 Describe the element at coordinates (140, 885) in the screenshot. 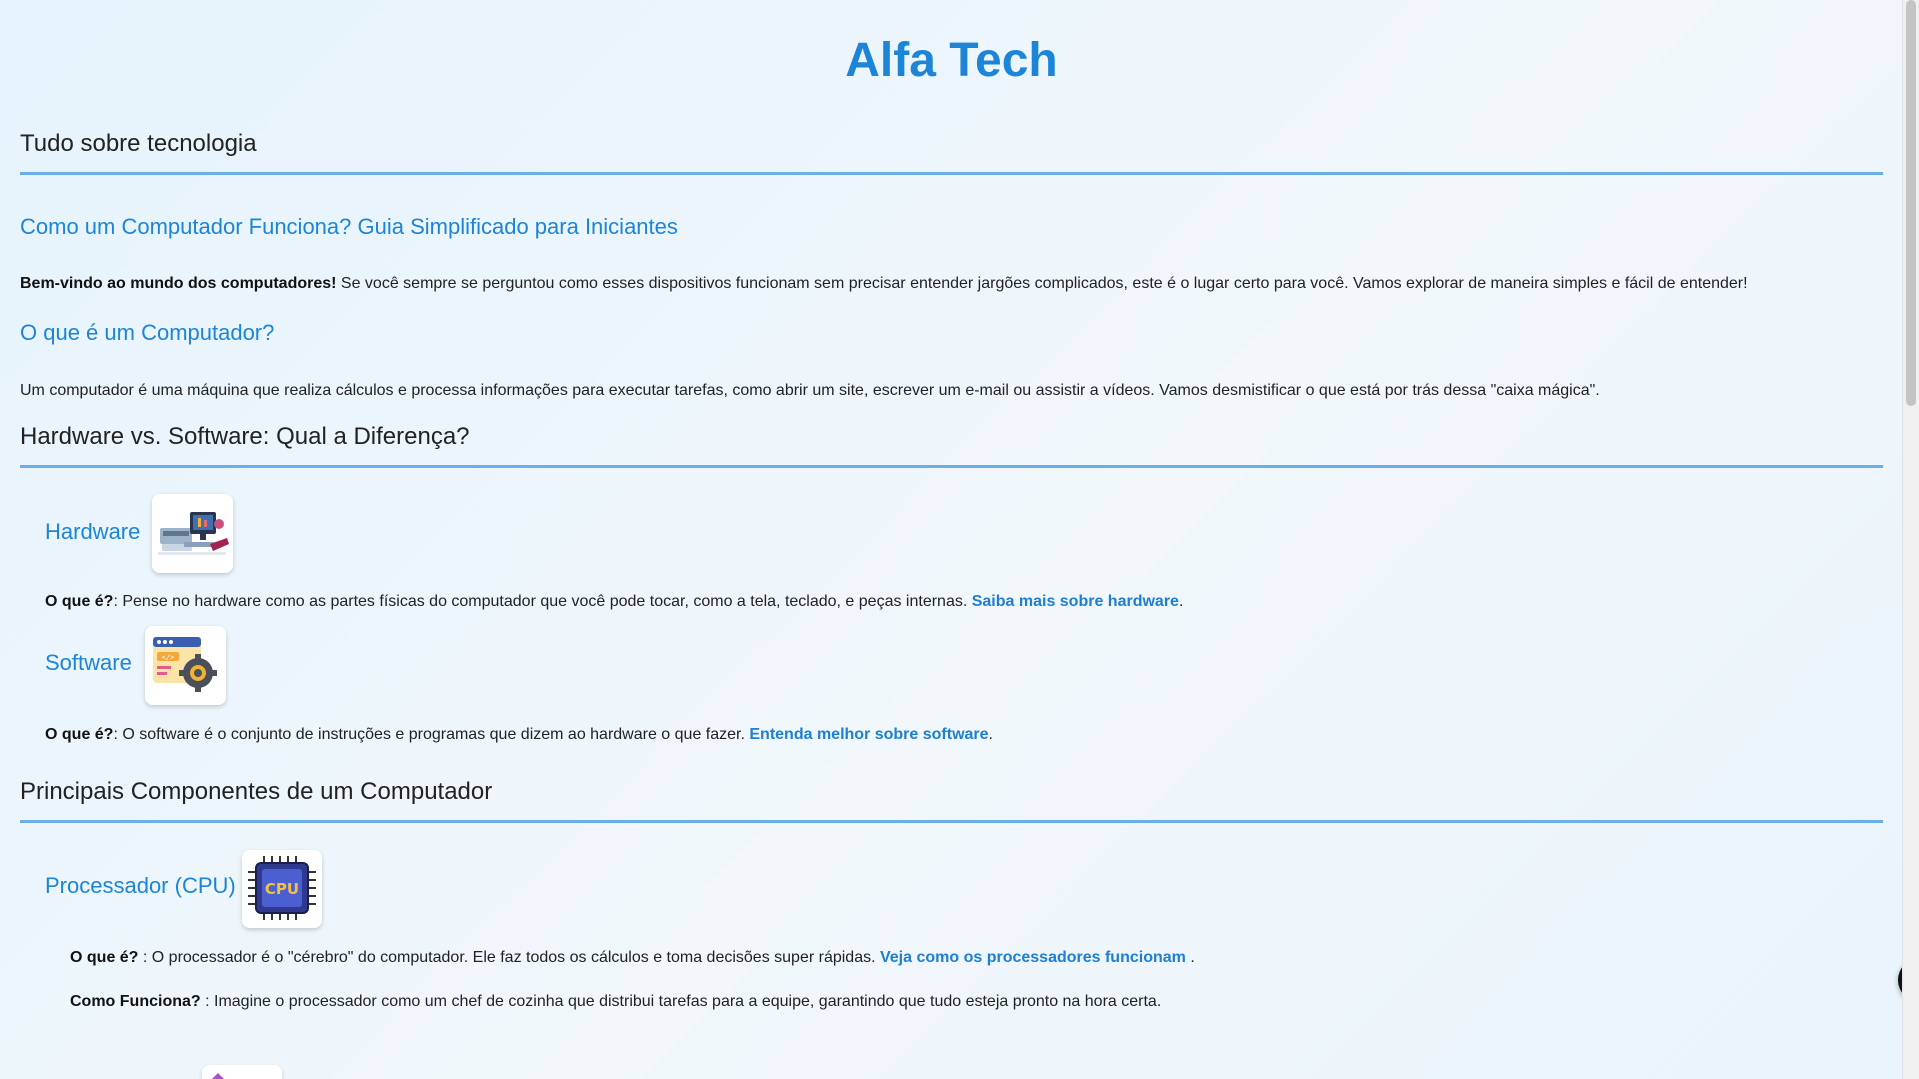

I see `cpu-title: Processador (CPU)` at that location.